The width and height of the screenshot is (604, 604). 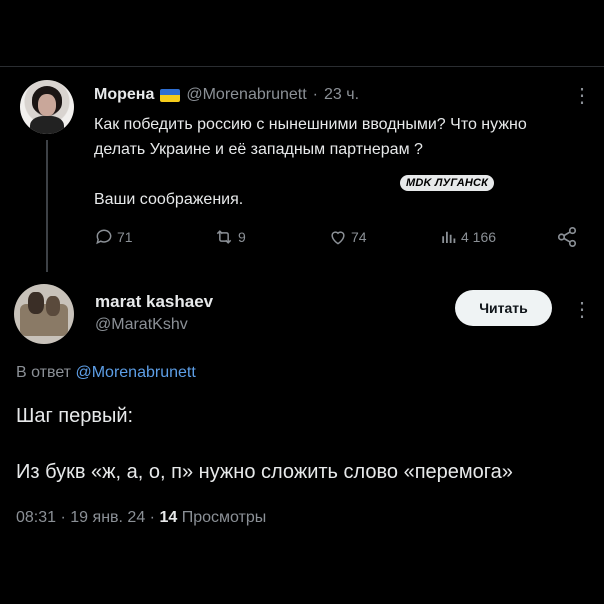 What do you see at coordinates (124, 95) in the screenshot?
I see `author-name: Морена` at bounding box center [124, 95].